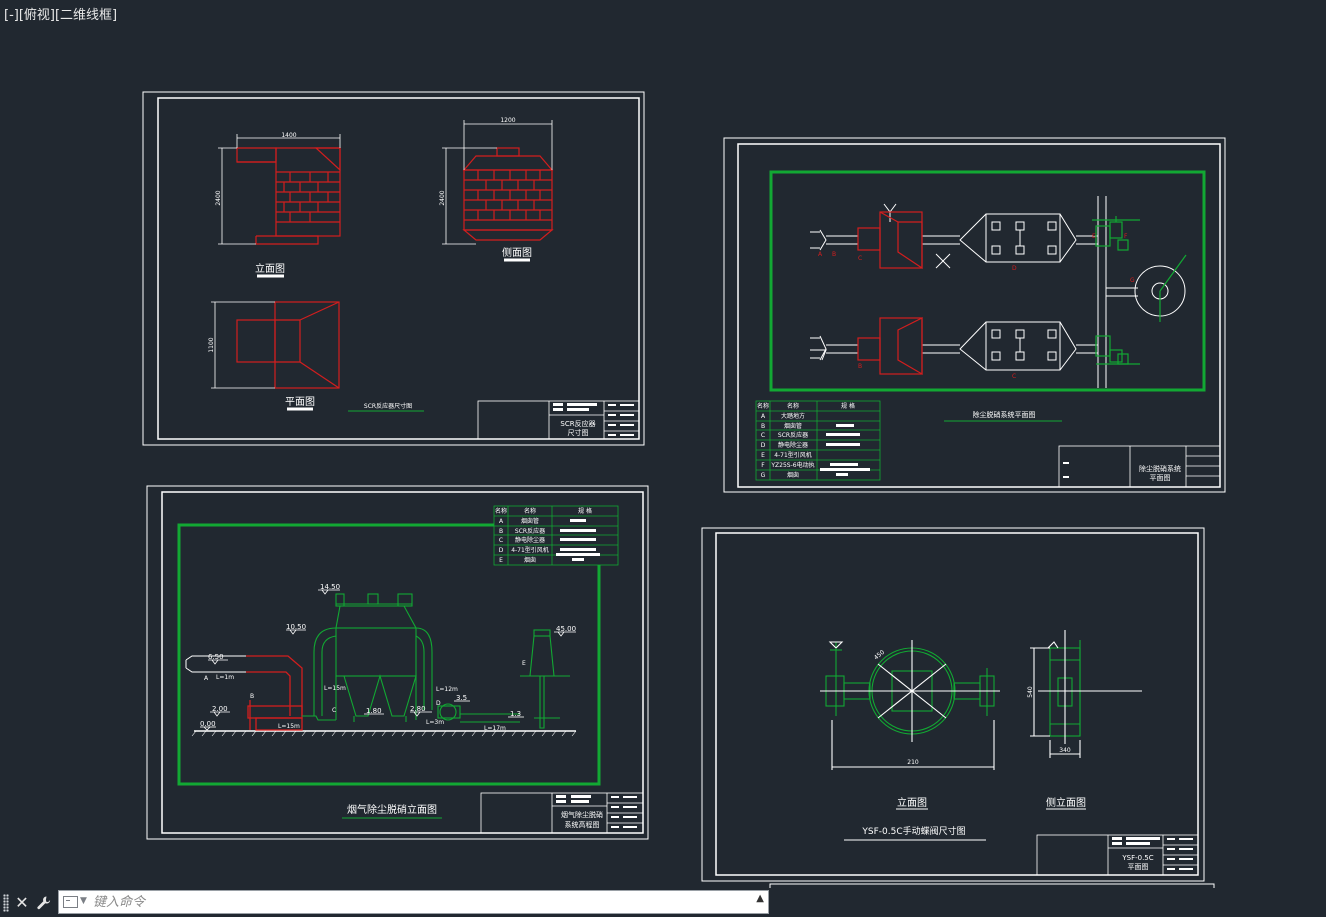 Image resolution: width=1326 pixels, height=917 pixels. What do you see at coordinates (1138, 867) in the screenshot?
I see `valve-title-line2: 平面图` at bounding box center [1138, 867].